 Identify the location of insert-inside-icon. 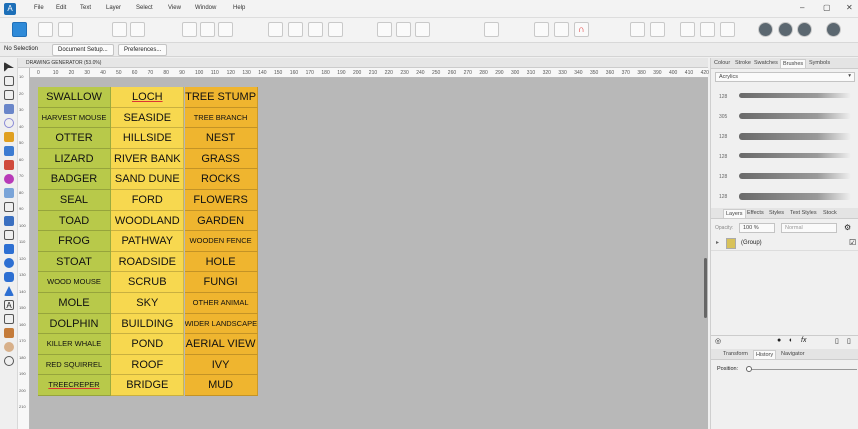
(561, 29).